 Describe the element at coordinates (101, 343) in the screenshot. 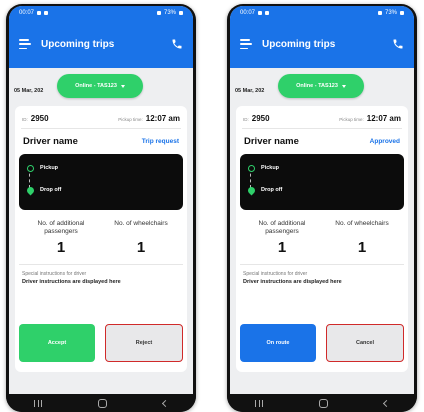

I see `action-buttons: Accept Reject` at that location.